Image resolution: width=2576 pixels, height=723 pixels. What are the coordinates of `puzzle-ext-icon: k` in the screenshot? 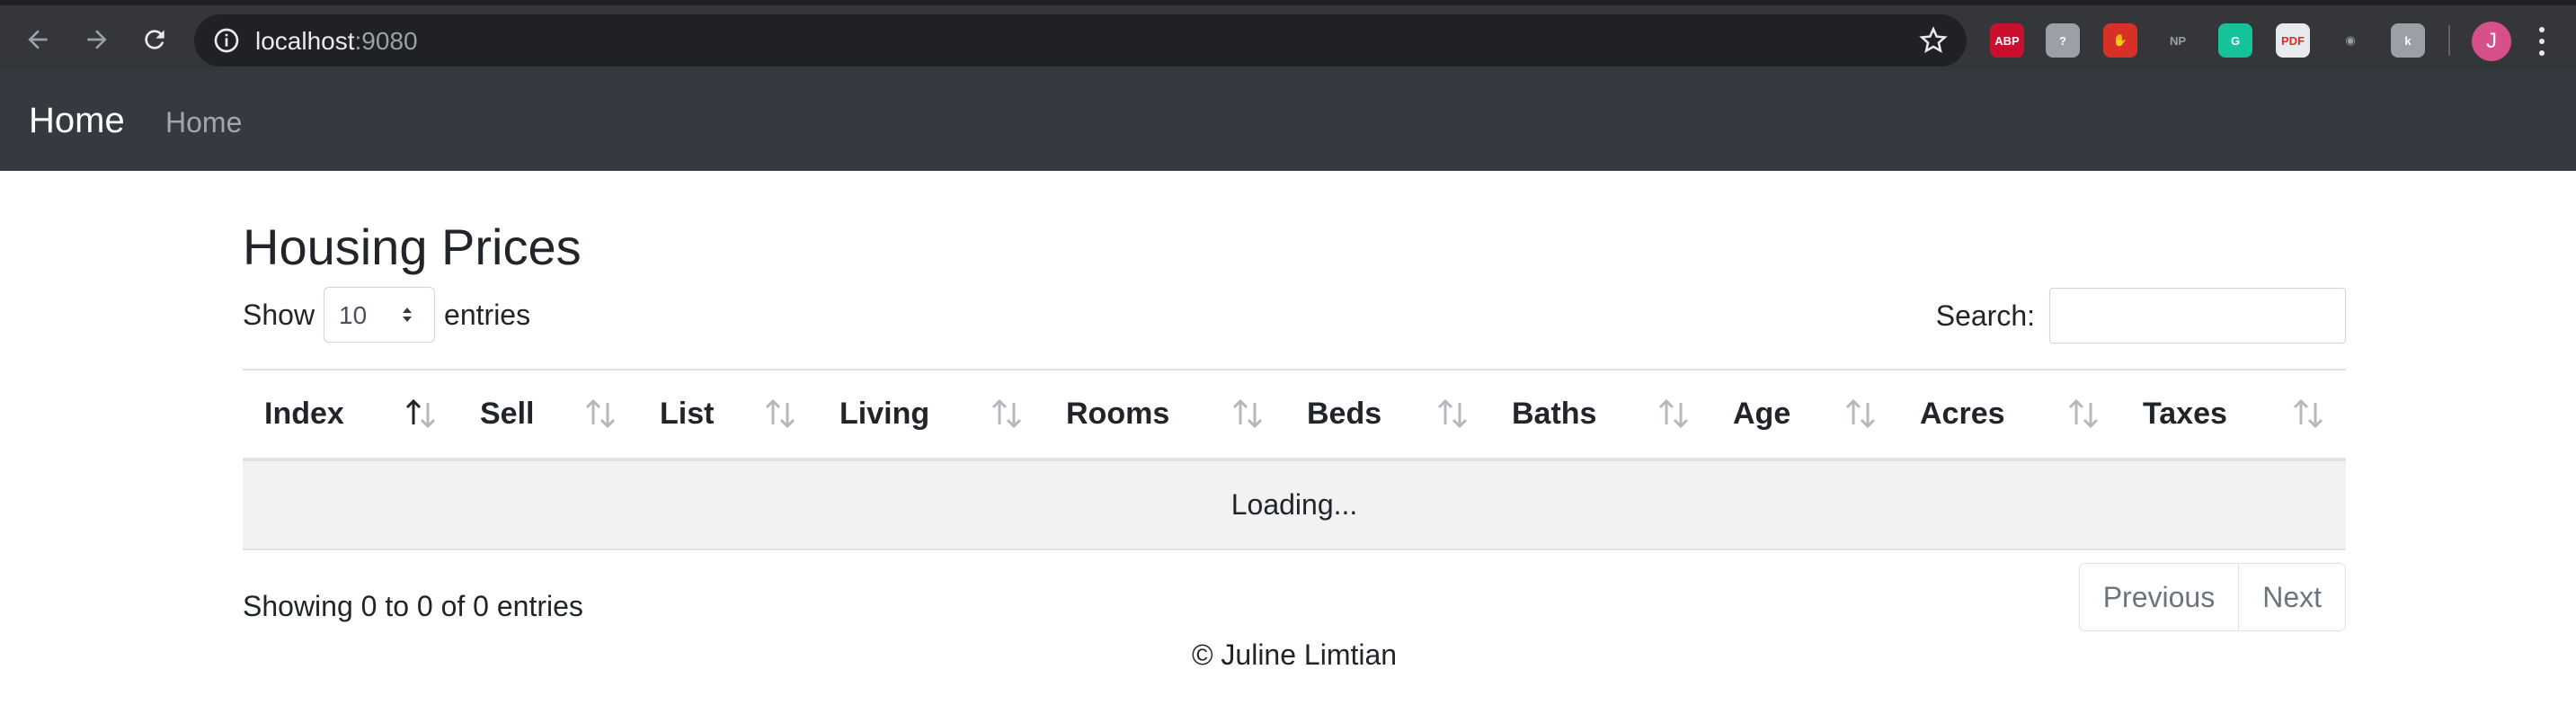 It's located at (2408, 40).